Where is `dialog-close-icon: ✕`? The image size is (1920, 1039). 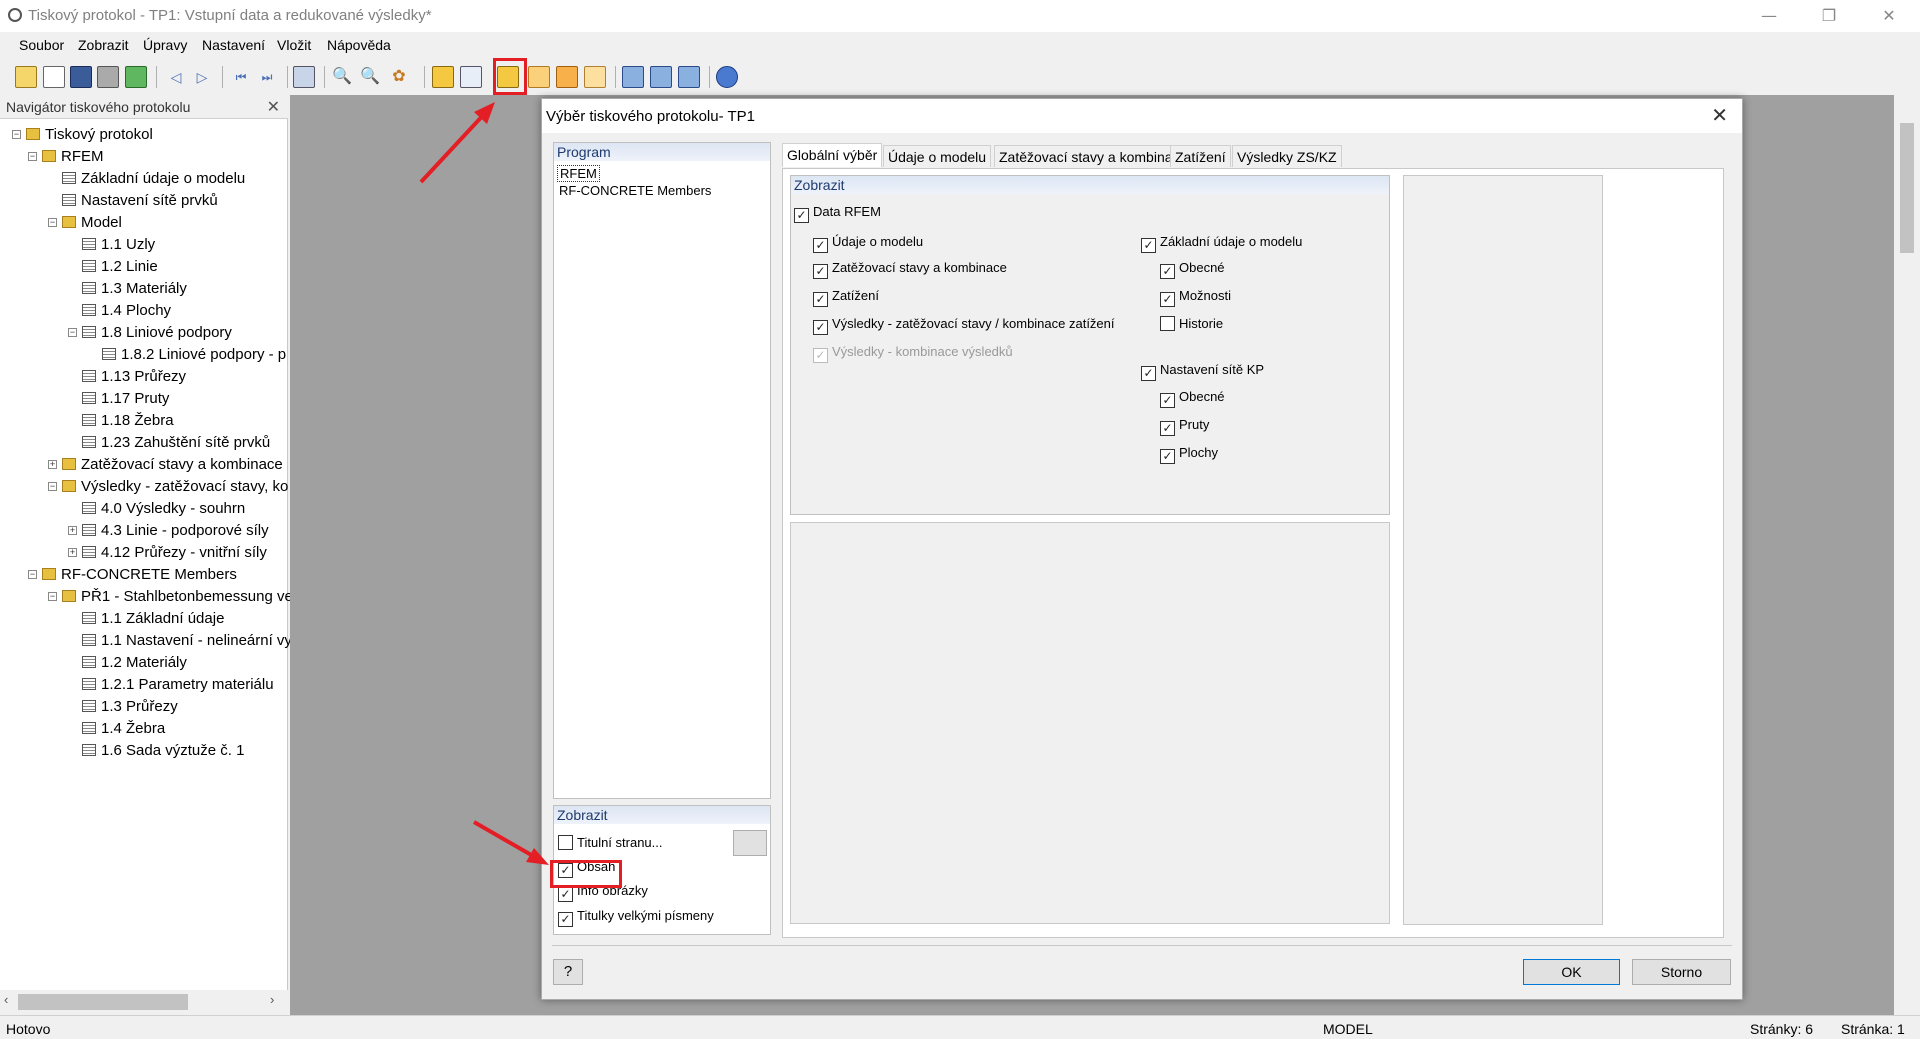 dialog-close-icon: ✕ is located at coordinates (1719, 115).